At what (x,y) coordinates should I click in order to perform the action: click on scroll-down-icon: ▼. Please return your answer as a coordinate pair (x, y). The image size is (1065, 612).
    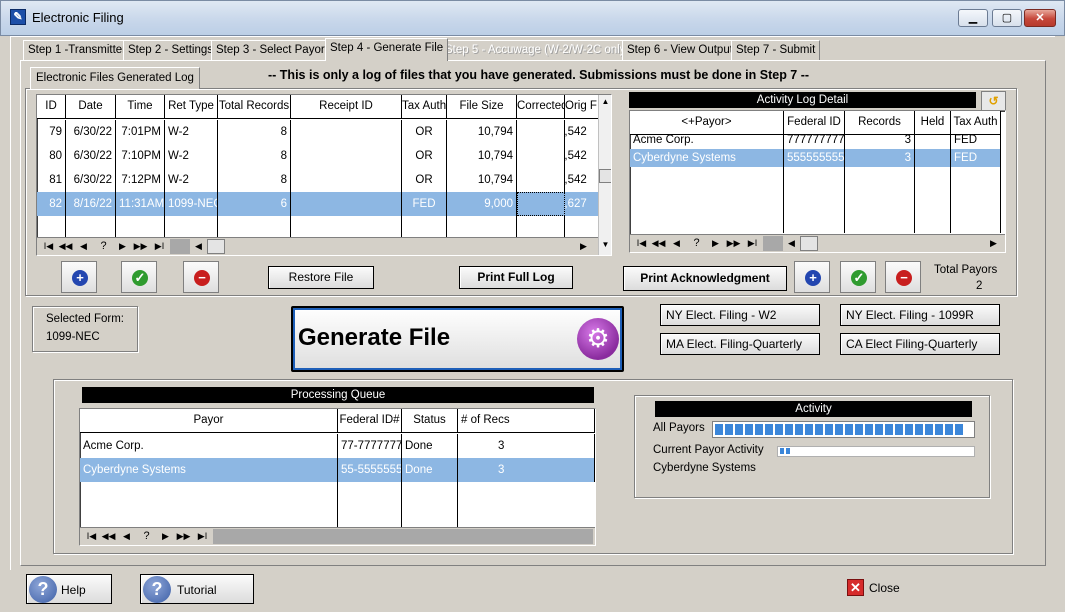
    Looking at the image, I should click on (605, 244).